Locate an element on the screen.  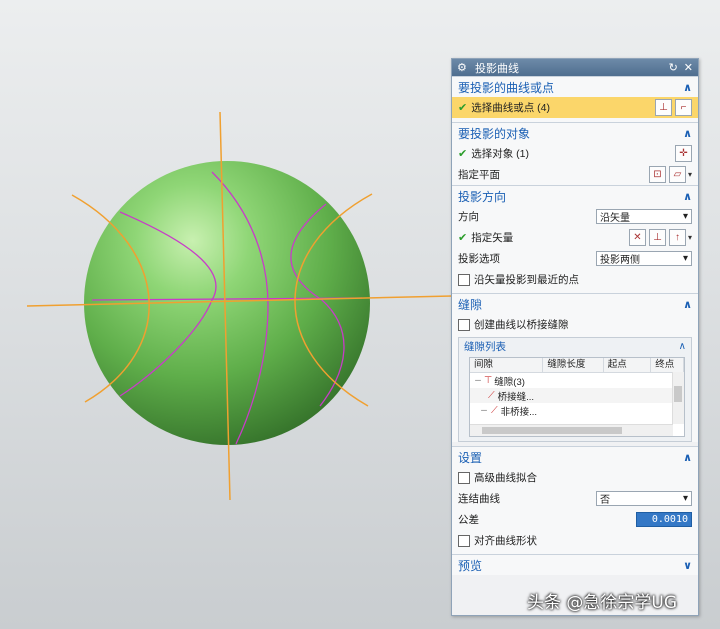
bridge-curve-icon: ⟋ is located at coordinates (491, 395).